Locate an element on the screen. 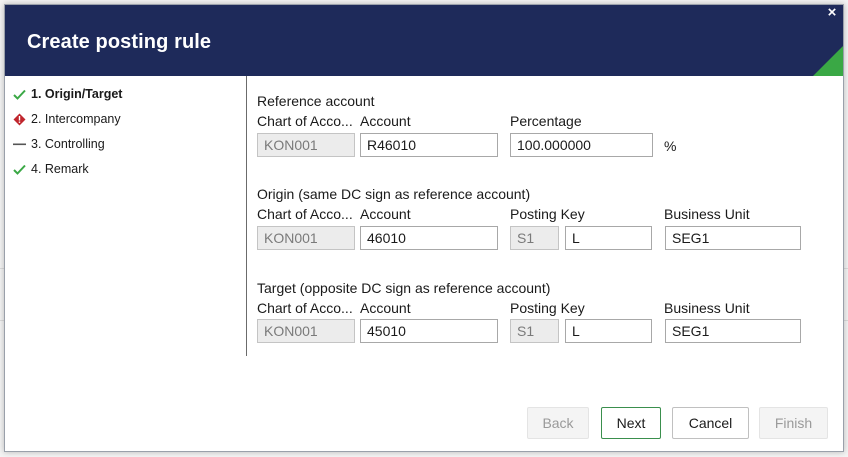 The image size is (848, 457). step-intercompany: 2. Intercompany is located at coordinates (66, 119).